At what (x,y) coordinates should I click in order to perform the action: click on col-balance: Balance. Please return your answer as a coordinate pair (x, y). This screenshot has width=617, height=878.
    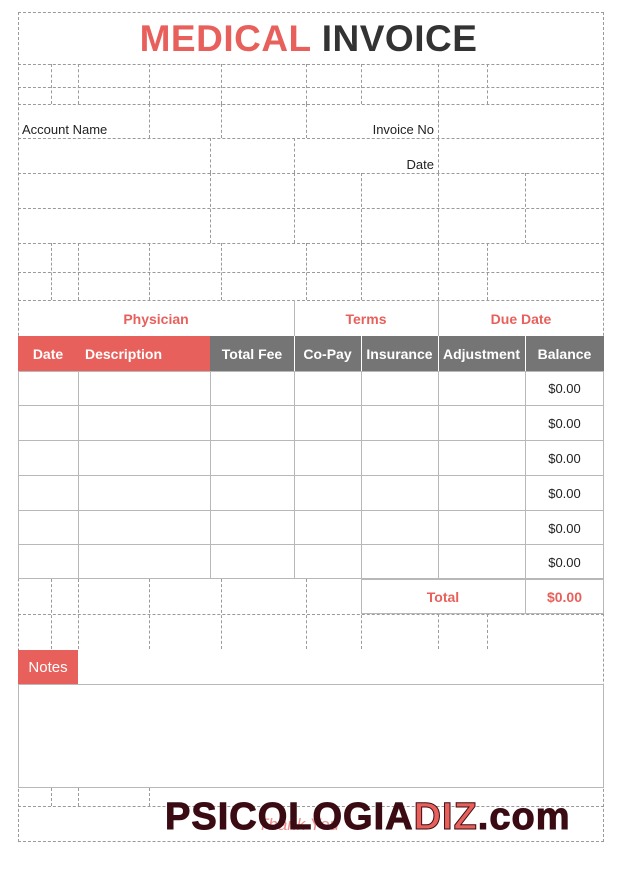
    Looking at the image, I should click on (564, 353).